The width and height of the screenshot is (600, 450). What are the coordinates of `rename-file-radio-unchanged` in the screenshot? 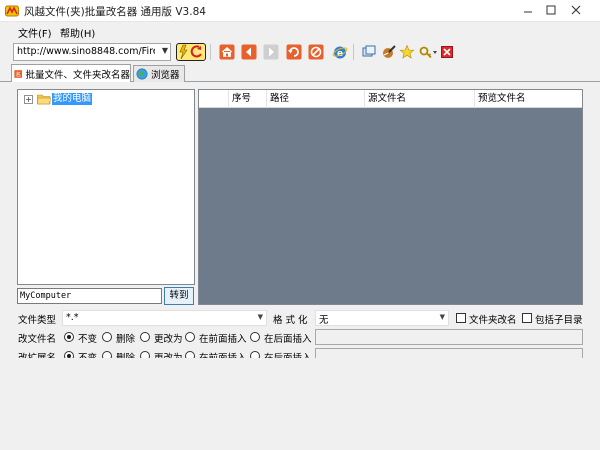 It's located at (69, 337).